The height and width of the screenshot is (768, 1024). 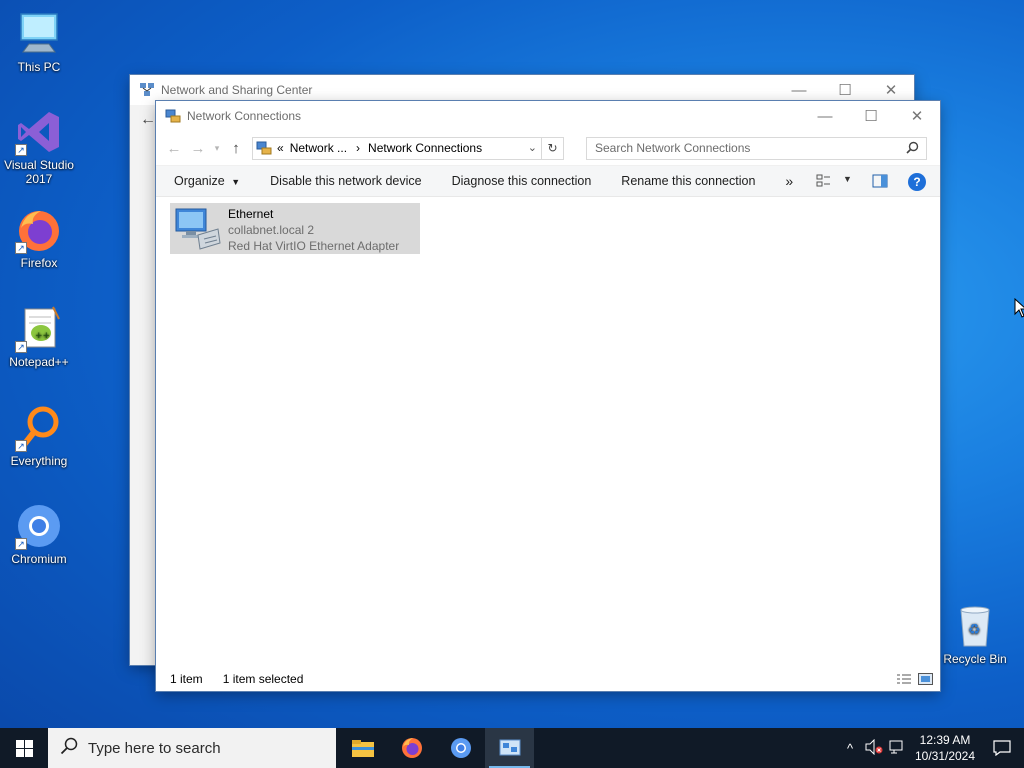 I want to click on chromium-taskbar-button, so click(x=460, y=748).